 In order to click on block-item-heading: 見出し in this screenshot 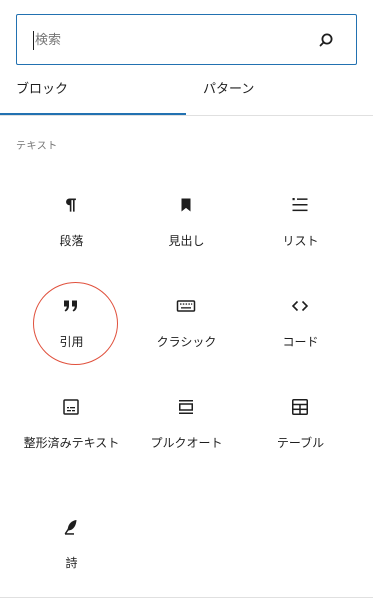, I will do `click(186, 245)`.